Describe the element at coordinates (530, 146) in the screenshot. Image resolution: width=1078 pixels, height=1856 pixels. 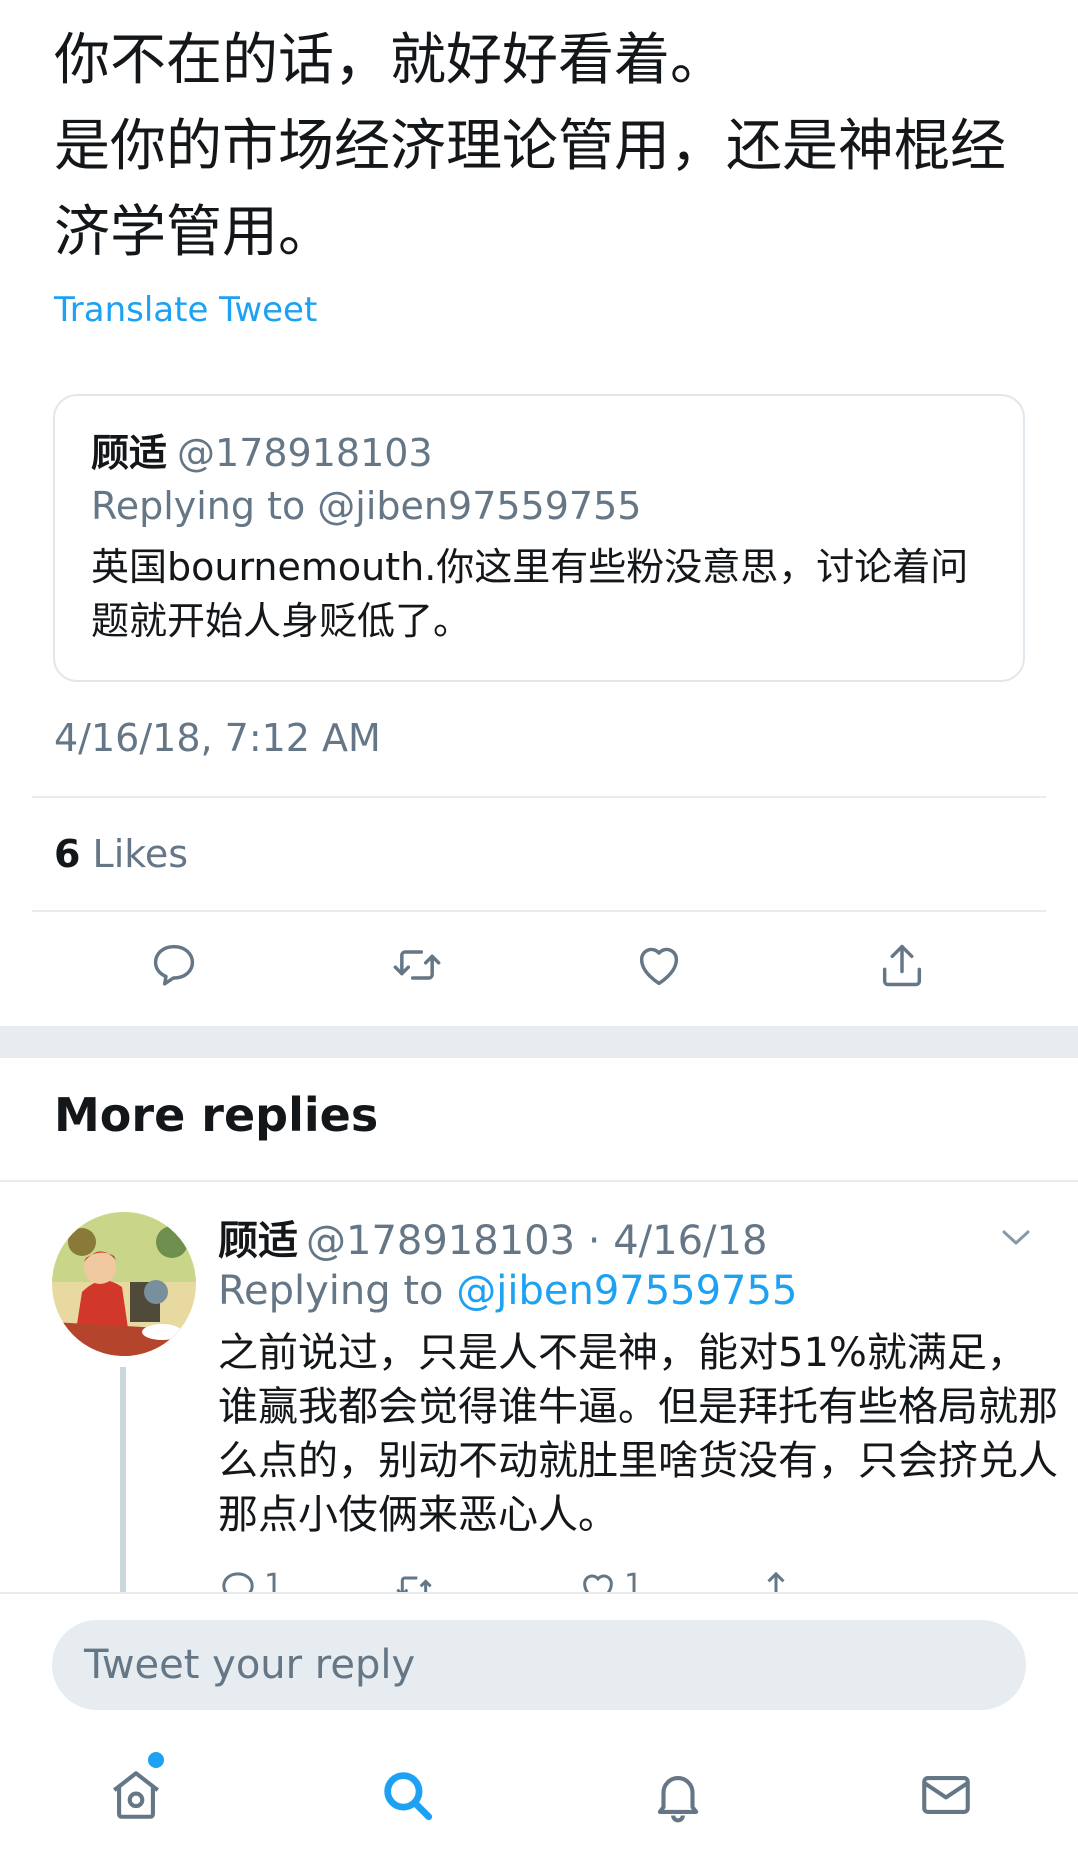
I see `tweet-text: 你不在的话，就好好看着。 是你的市场经济理论管用，还是神棍经济学管用。` at that location.